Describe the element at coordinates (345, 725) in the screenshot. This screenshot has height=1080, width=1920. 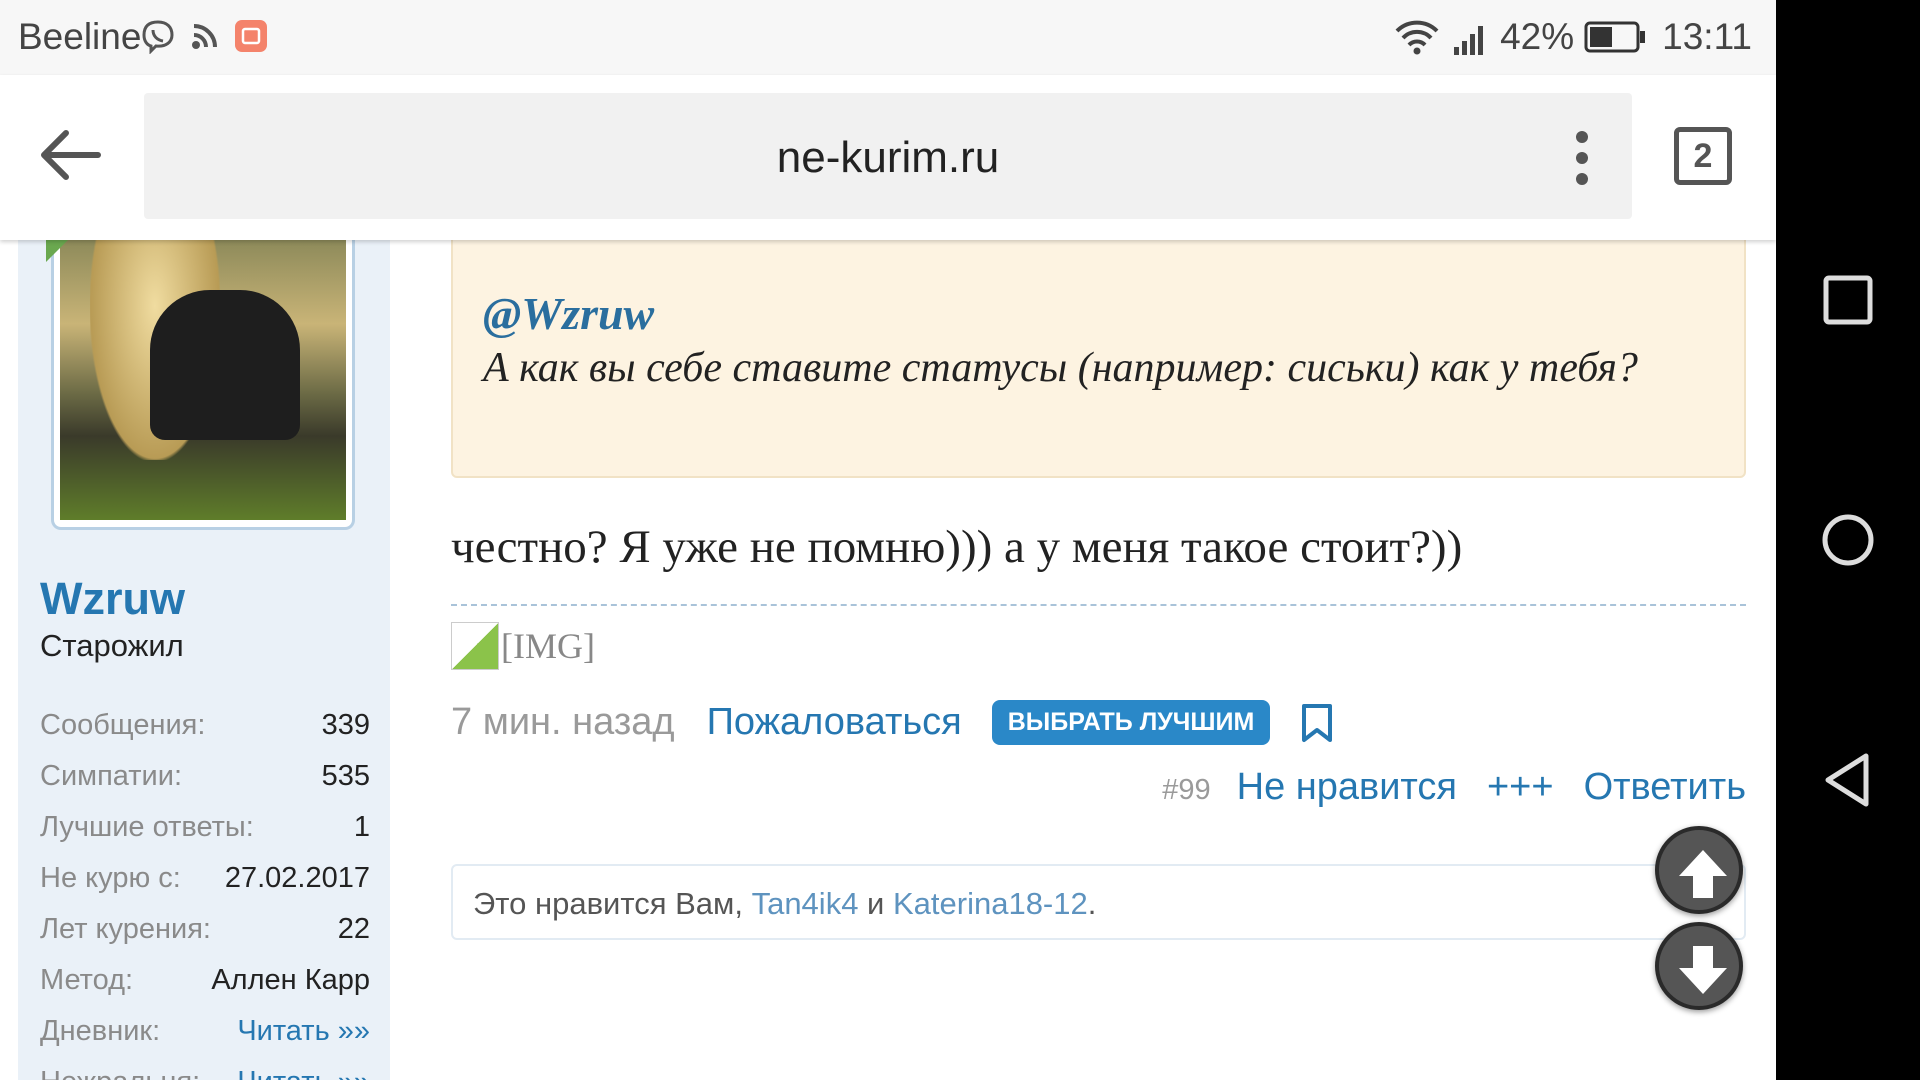
I see `stat-value: 339` at that location.